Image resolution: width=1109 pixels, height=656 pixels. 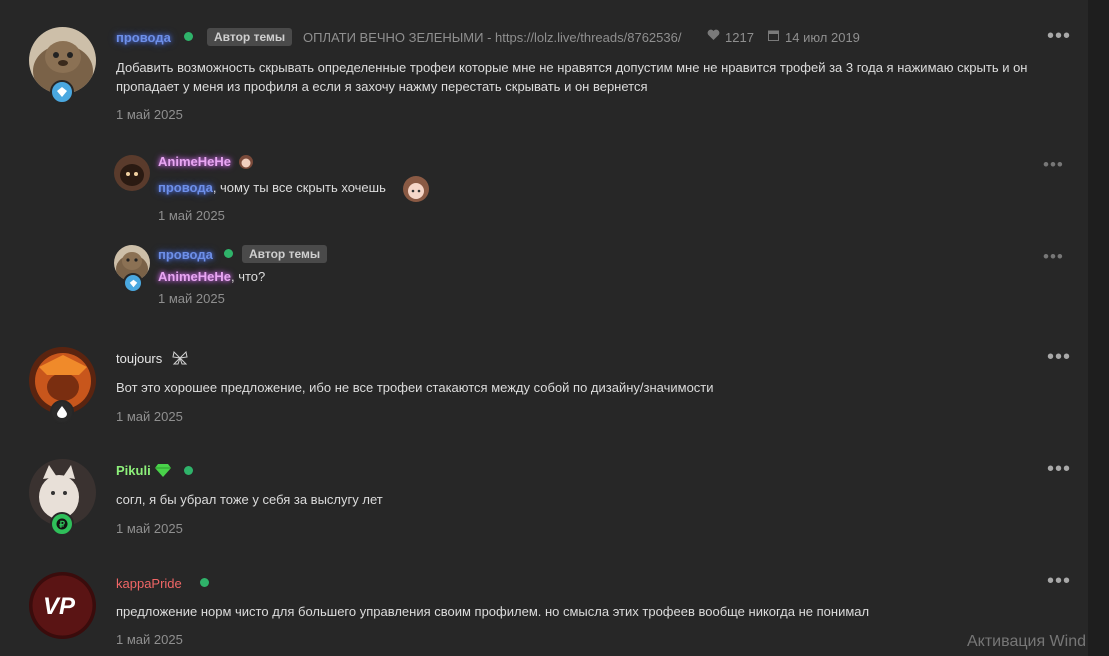 What do you see at coordinates (185, 254) in the screenshot?
I see `reply-author-name: провода` at bounding box center [185, 254].